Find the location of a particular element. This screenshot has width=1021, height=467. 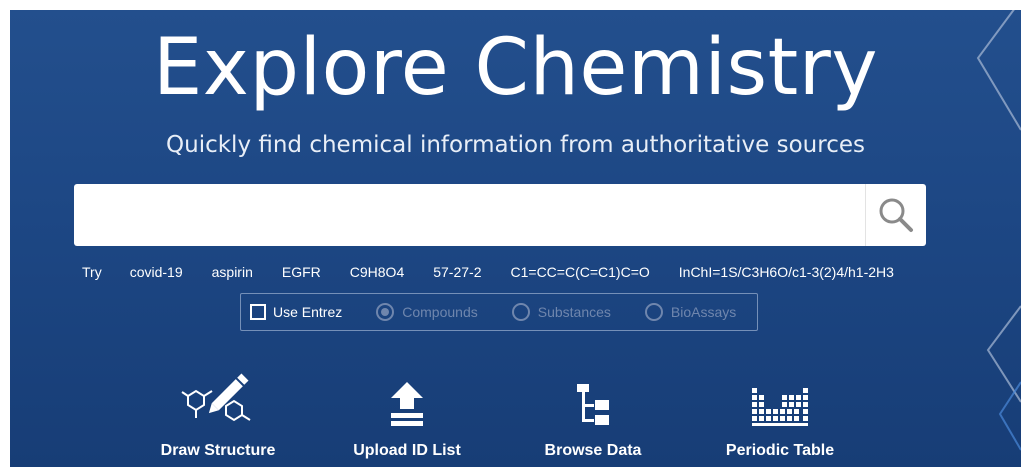

search-bar is located at coordinates (500, 215).